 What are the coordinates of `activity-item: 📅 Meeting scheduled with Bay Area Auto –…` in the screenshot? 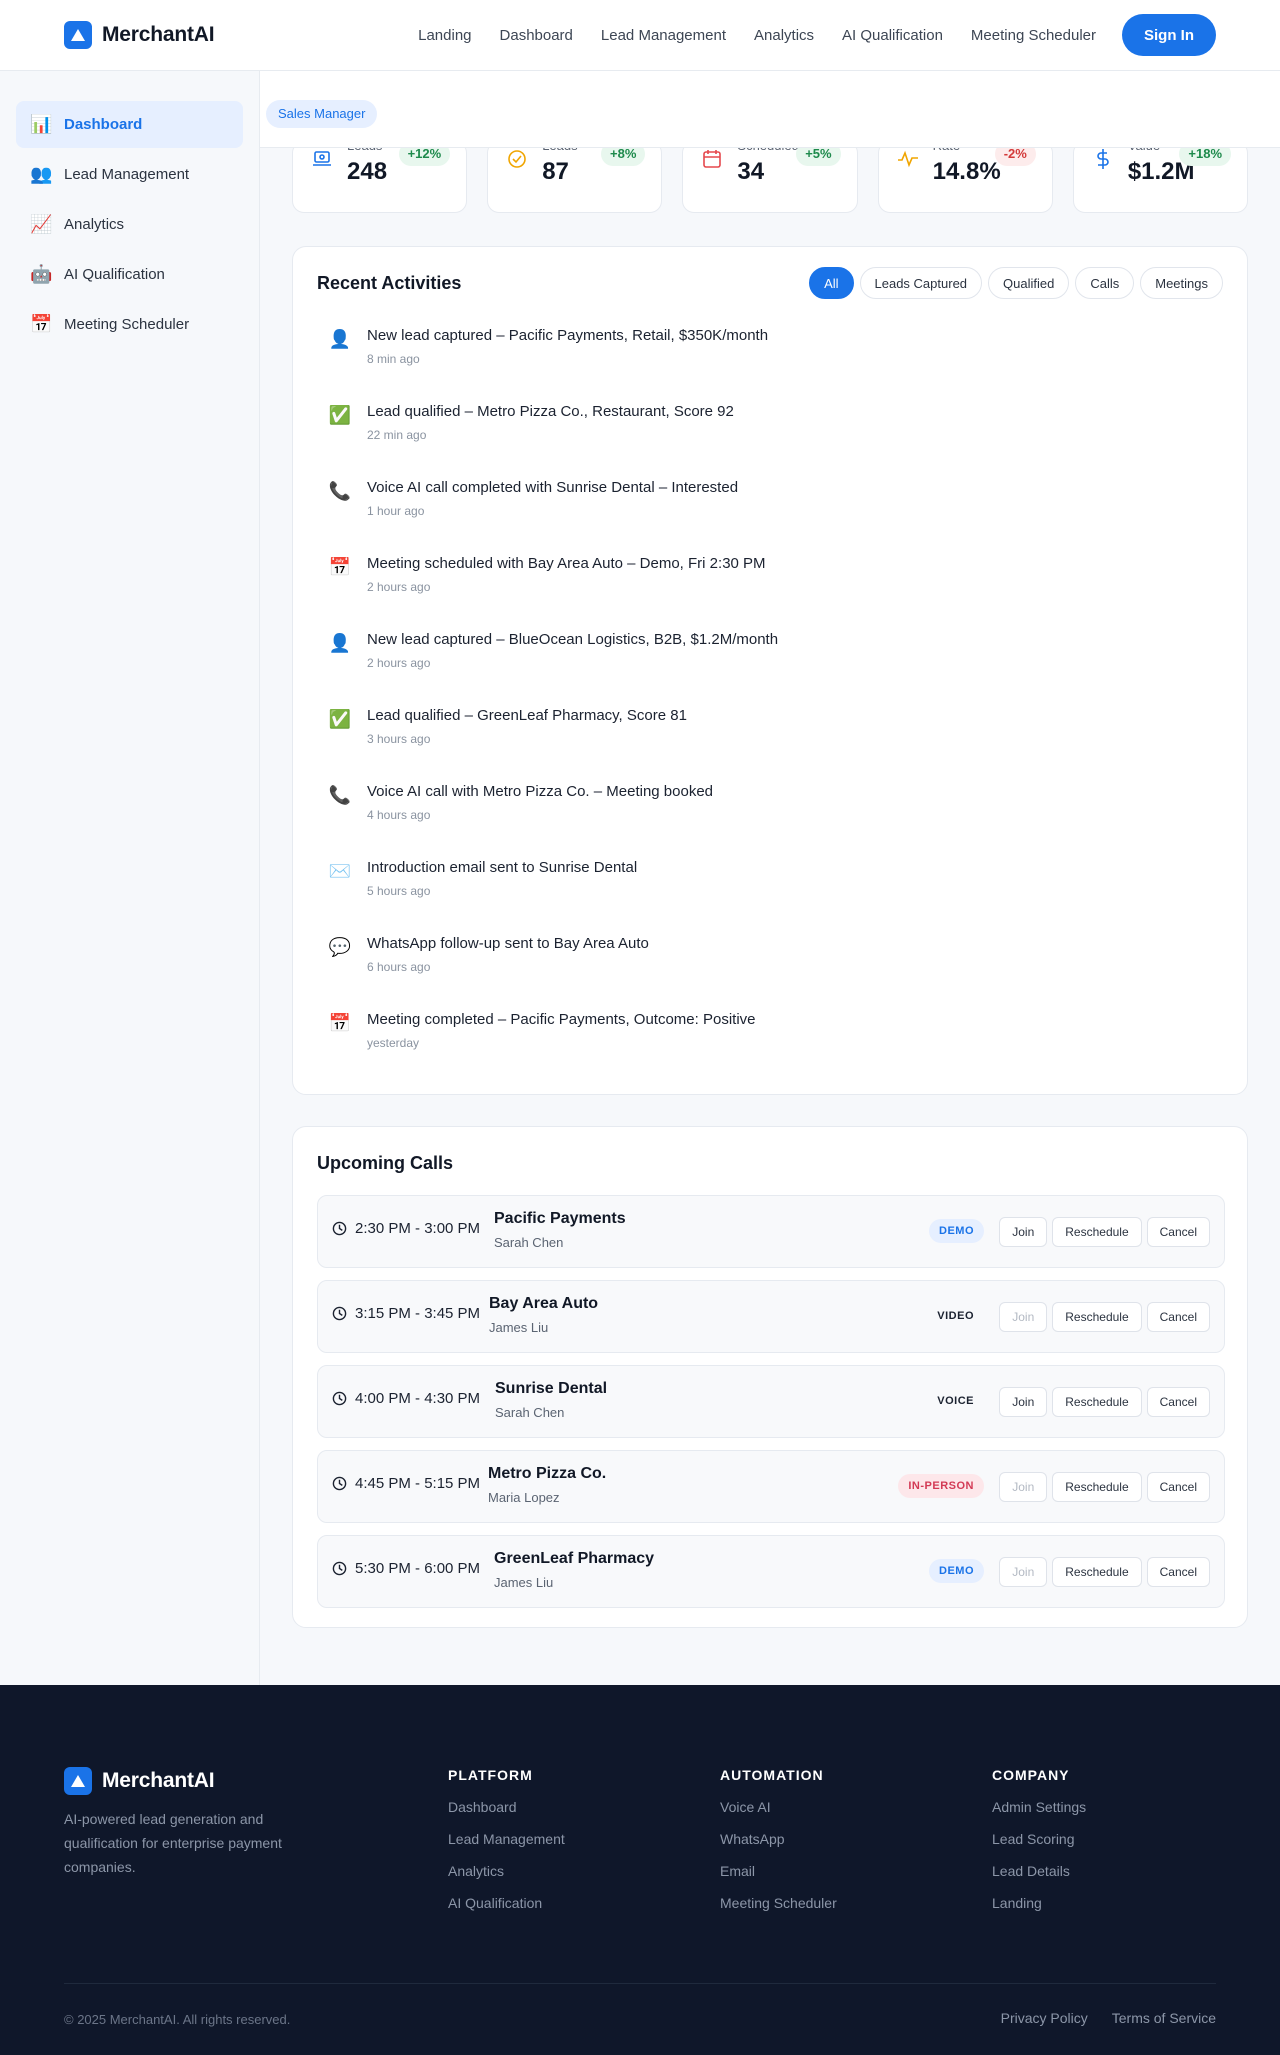 It's located at (767, 589).